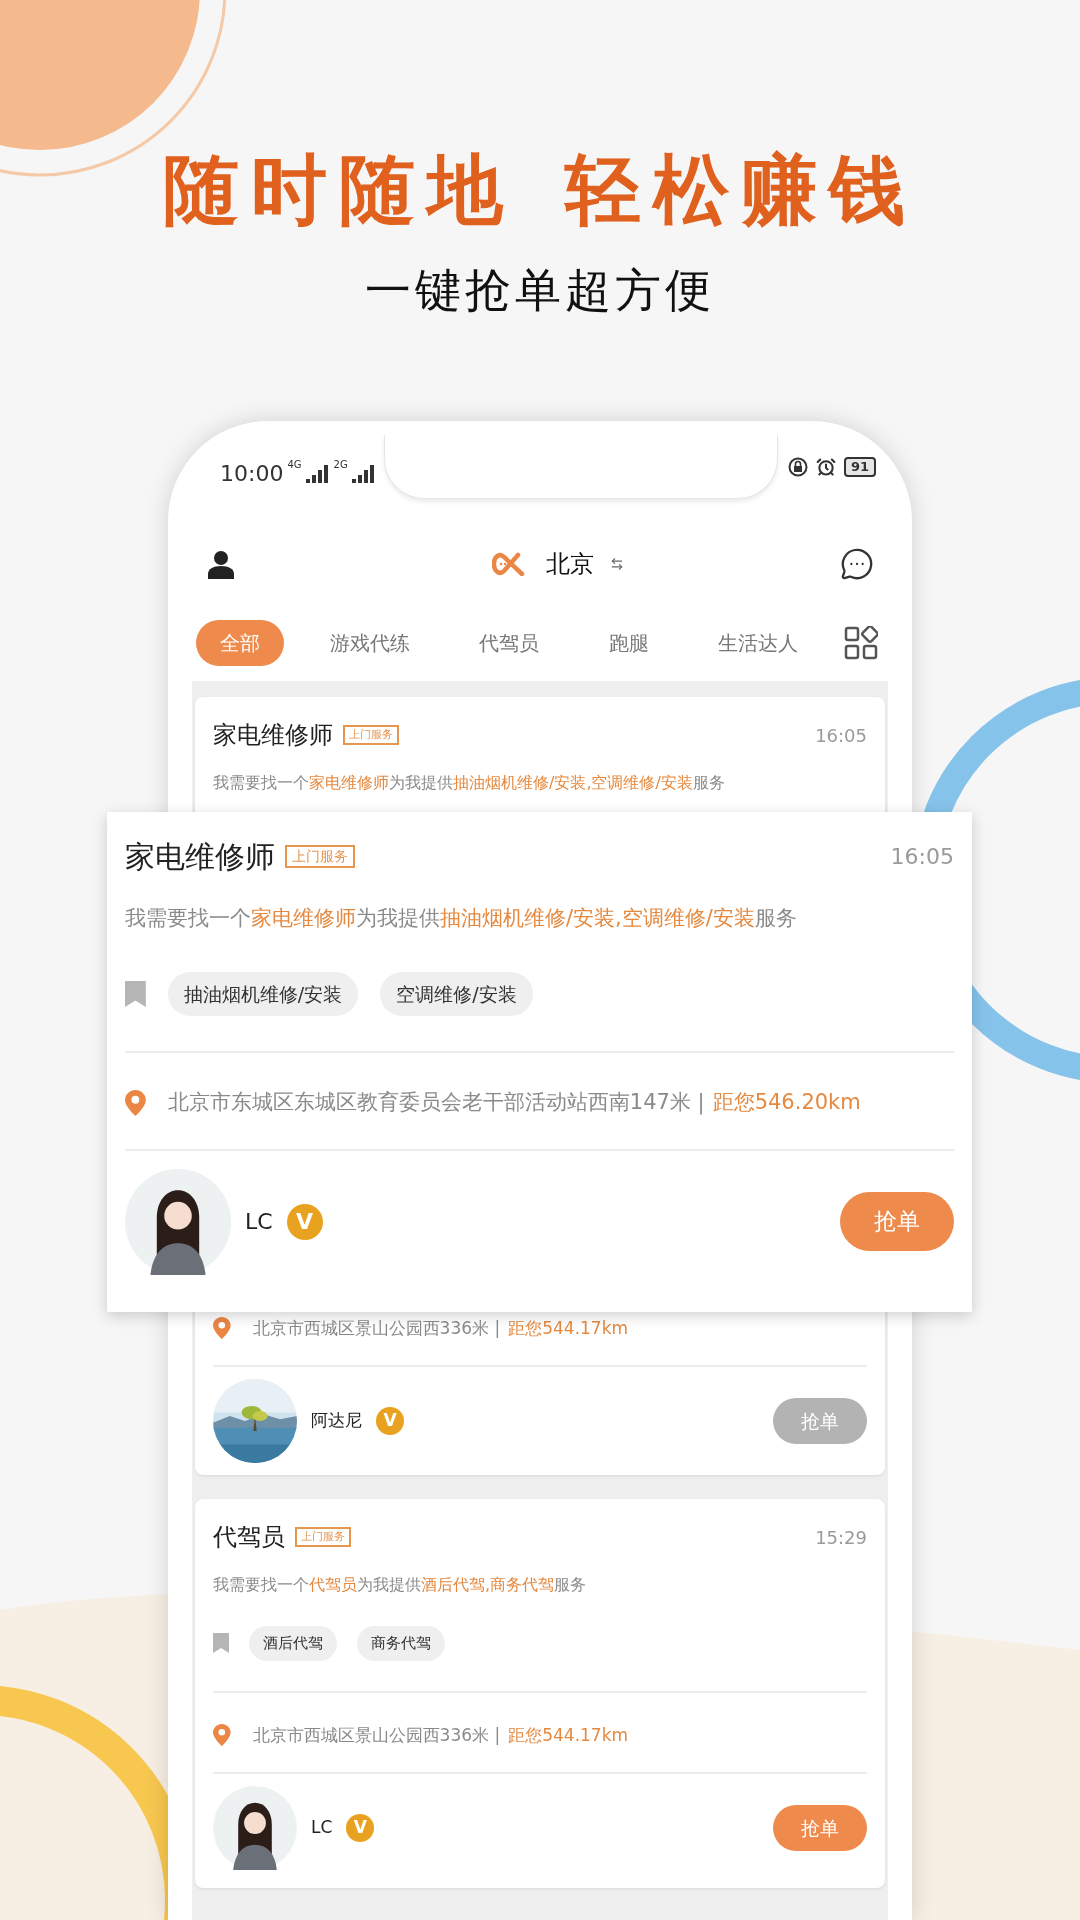 Image resolution: width=1080 pixels, height=1920 pixels. Describe the element at coordinates (436, 1103) in the screenshot. I see `order-address: 北京市东城区东城区教育委员会老干部活动站西南147米 |` at that location.